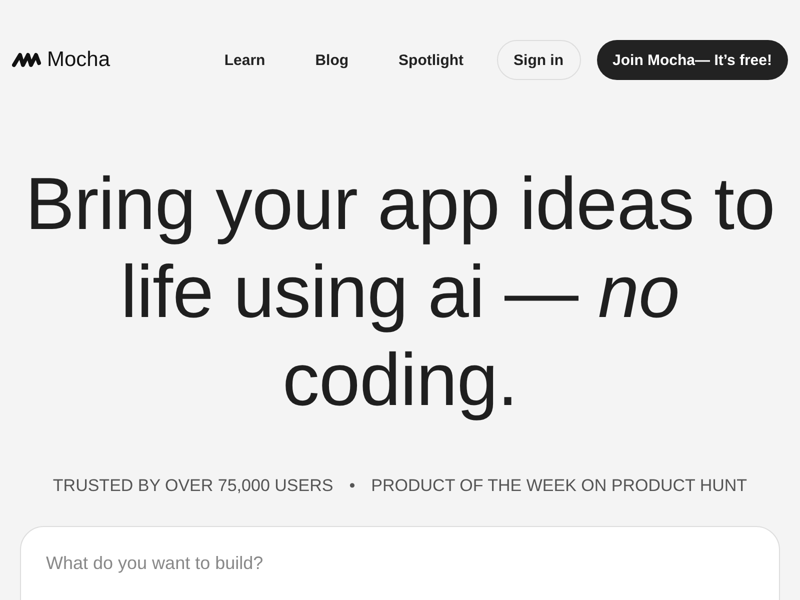 This screenshot has width=800, height=600. What do you see at coordinates (538, 60) in the screenshot?
I see `sign-in-button: Sign in` at bounding box center [538, 60].